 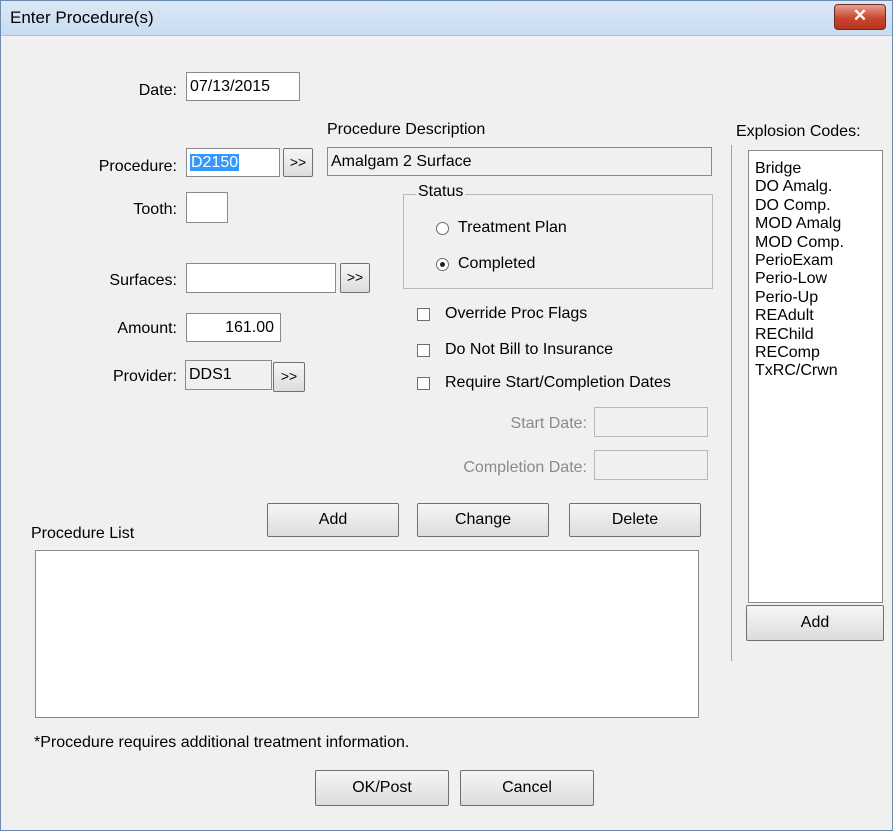 What do you see at coordinates (243, 86) in the screenshot?
I see `date-field: 07/13/2015` at bounding box center [243, 86].